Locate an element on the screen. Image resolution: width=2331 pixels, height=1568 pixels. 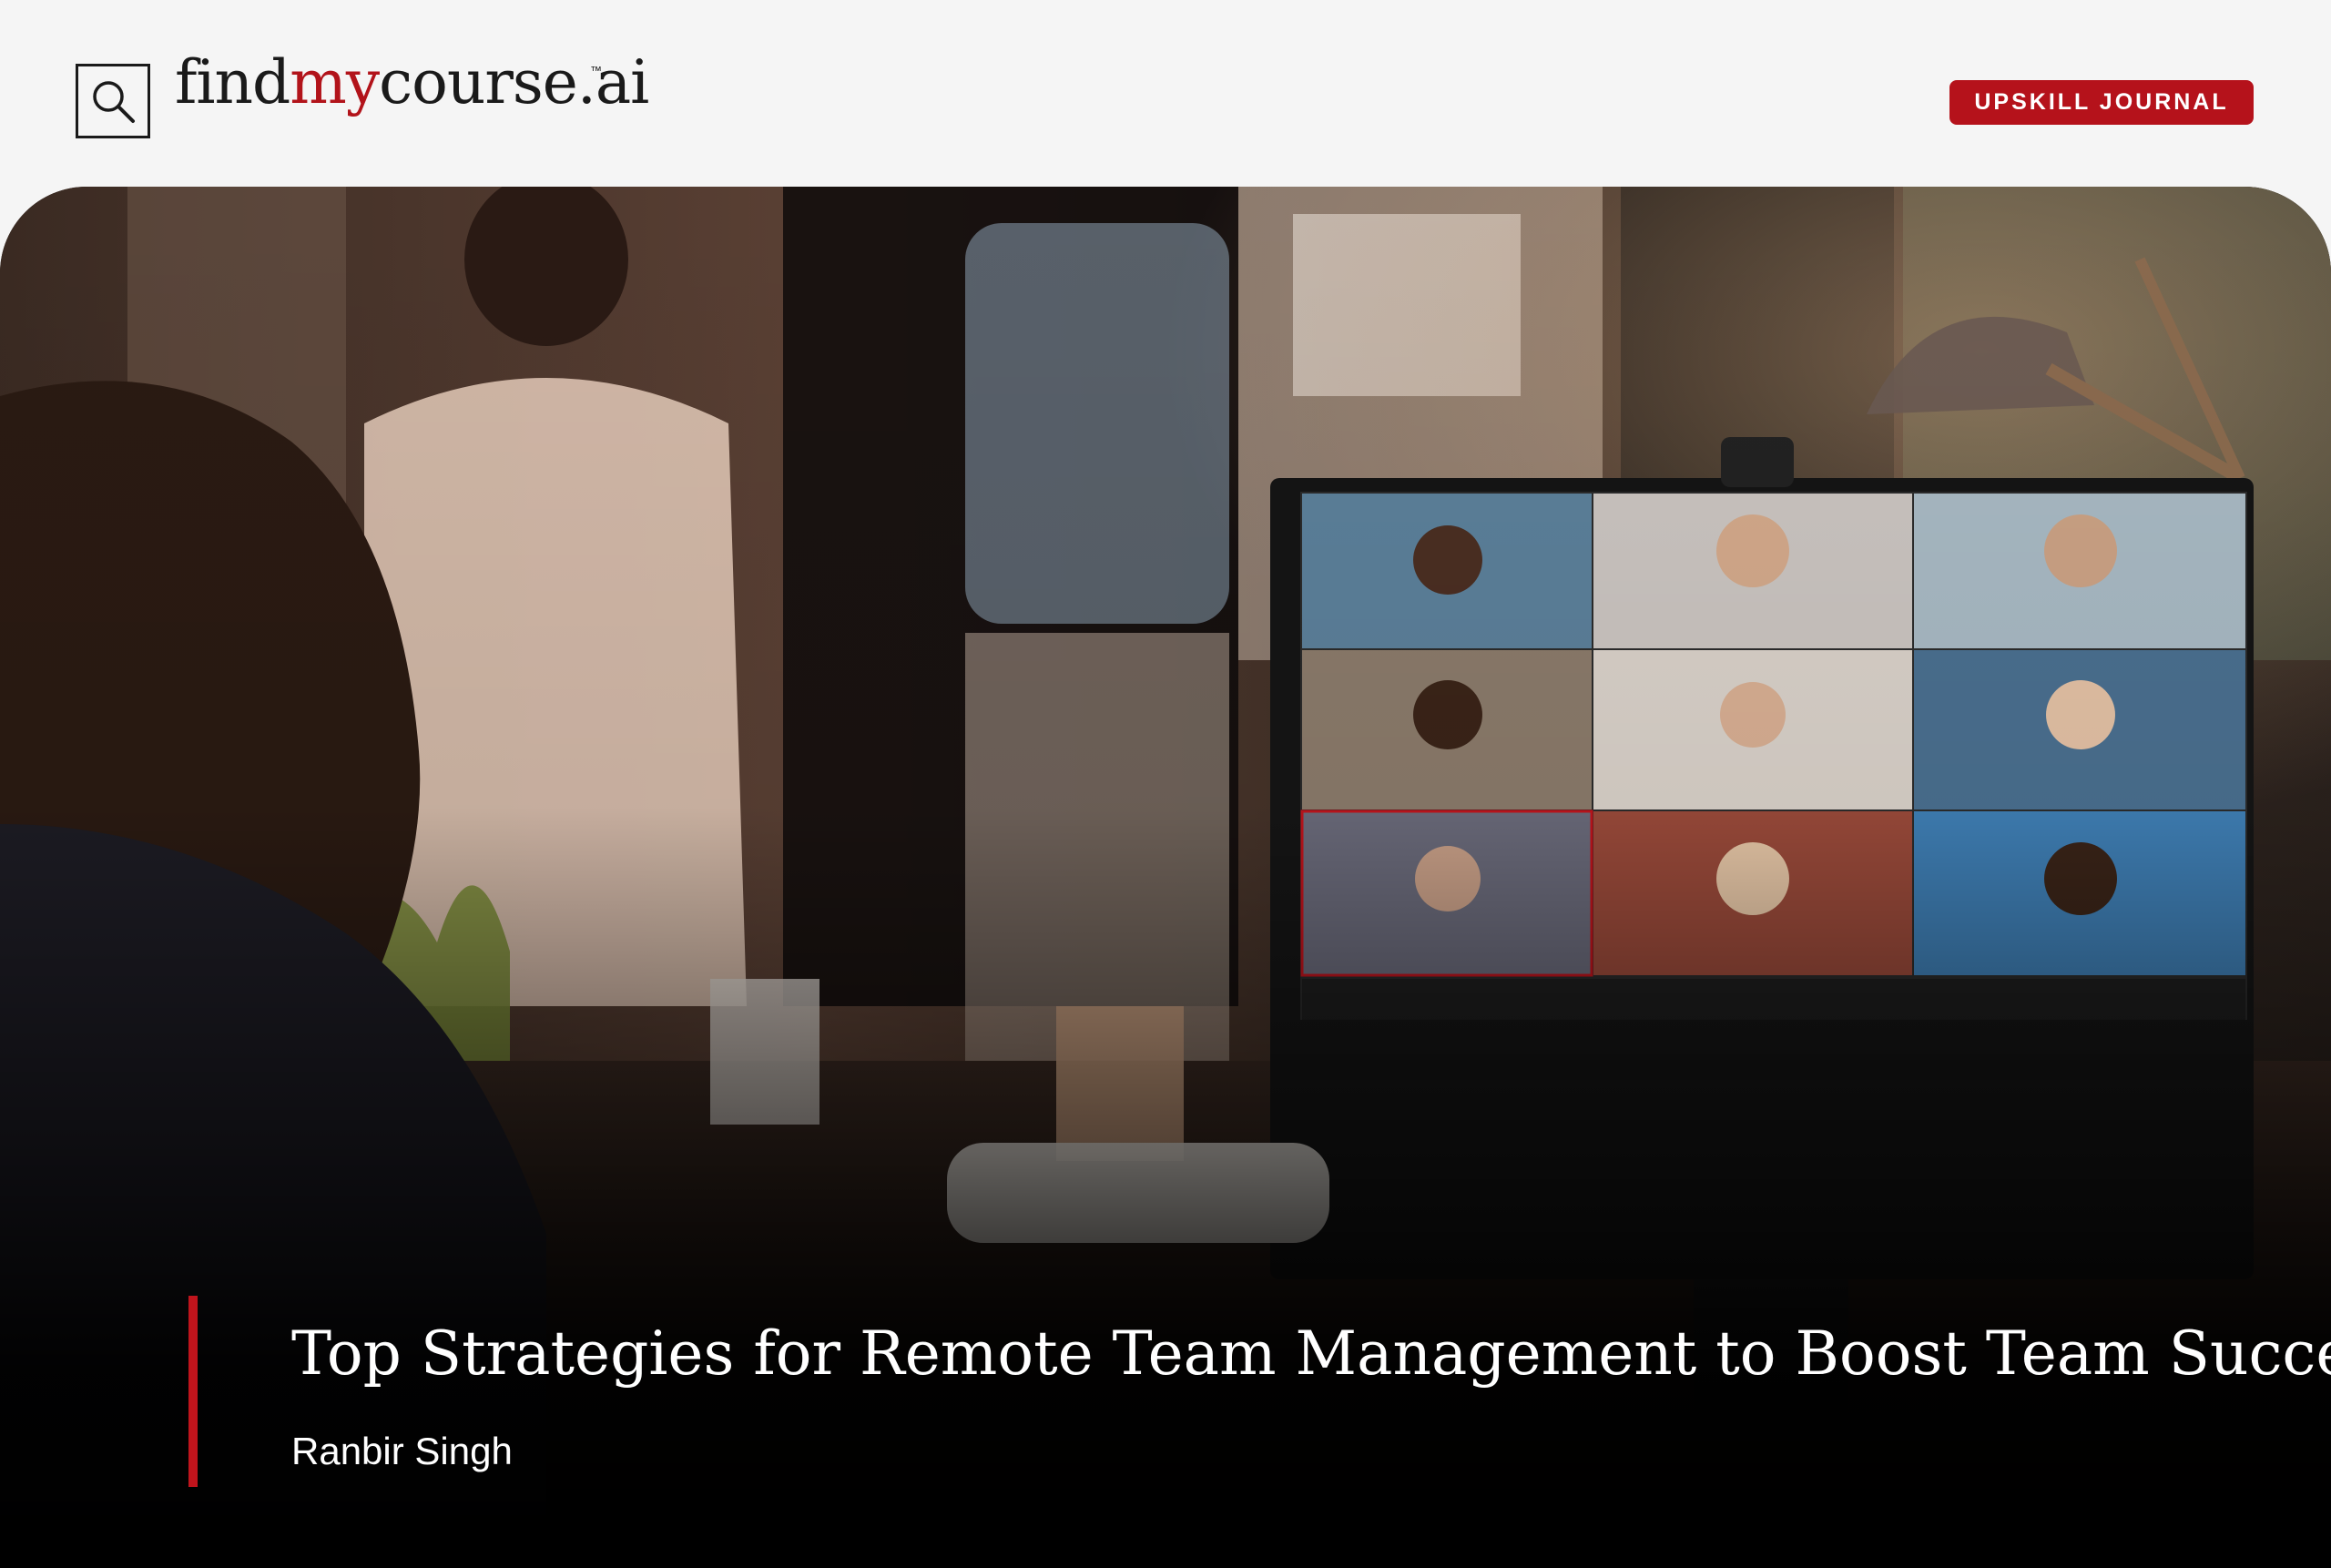
site-header: findmycourse.ai ™ UPSKILL JOURNAL is located at coordinates (1165, 93).